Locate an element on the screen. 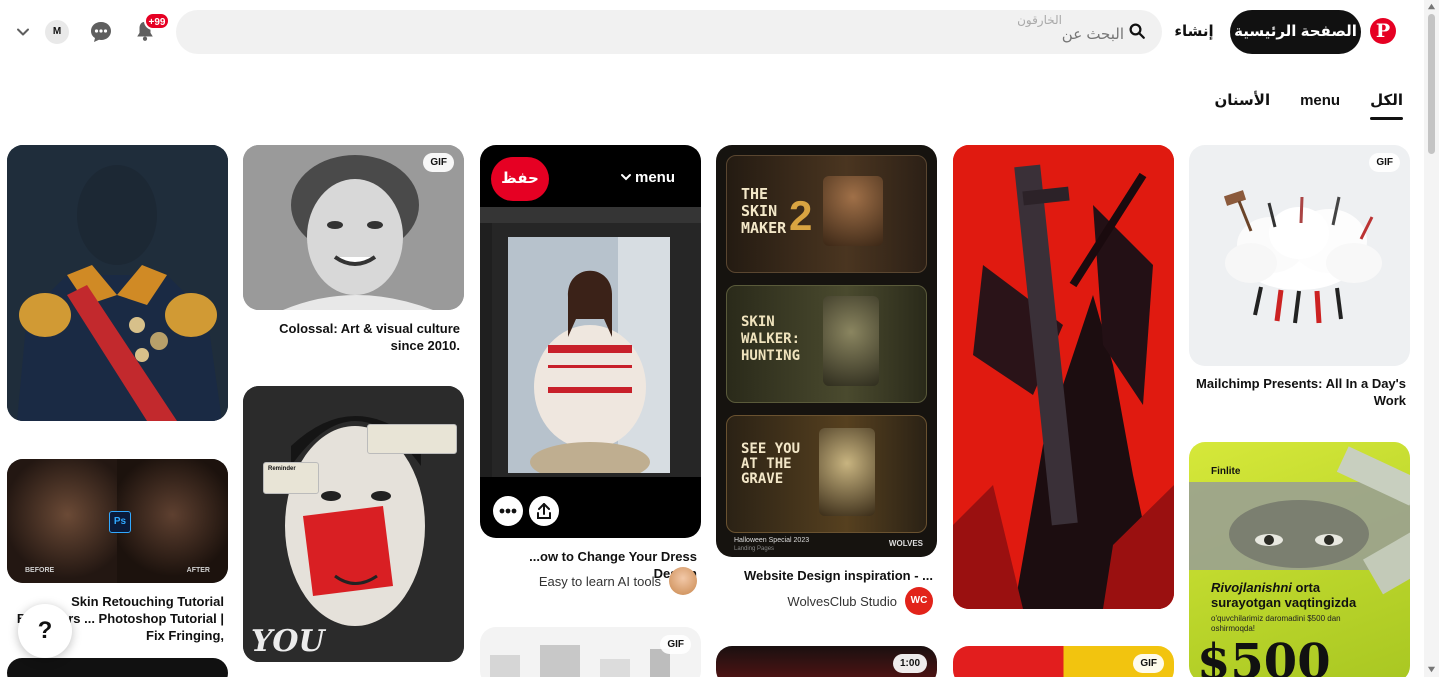 This screenshot has height=677, width=1439. board-select-dropdown: menu is located at coordinates (647, 177).